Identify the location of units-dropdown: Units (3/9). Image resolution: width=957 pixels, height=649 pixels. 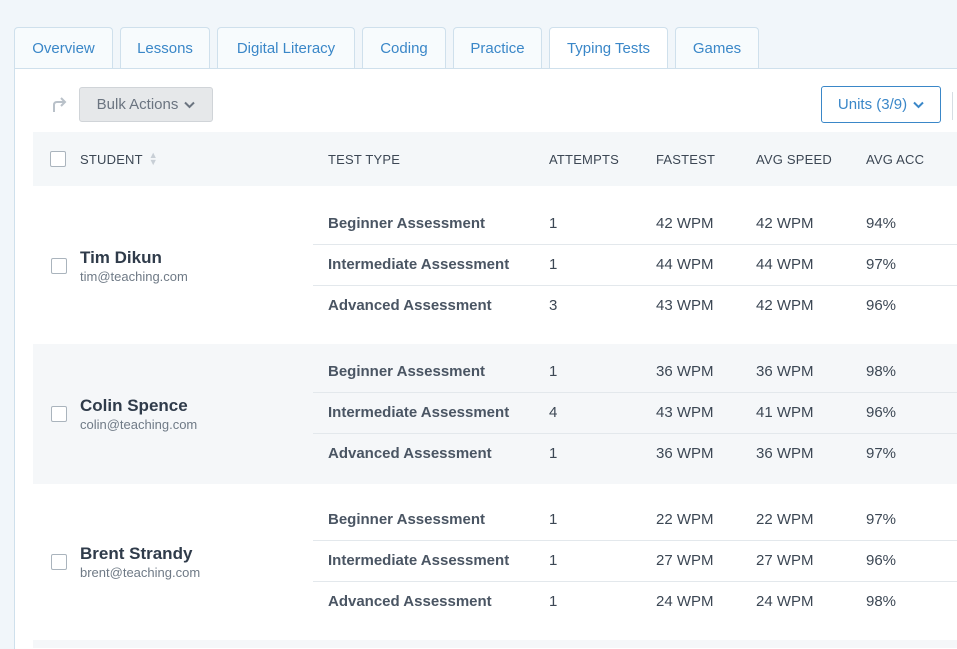
(881, 104).